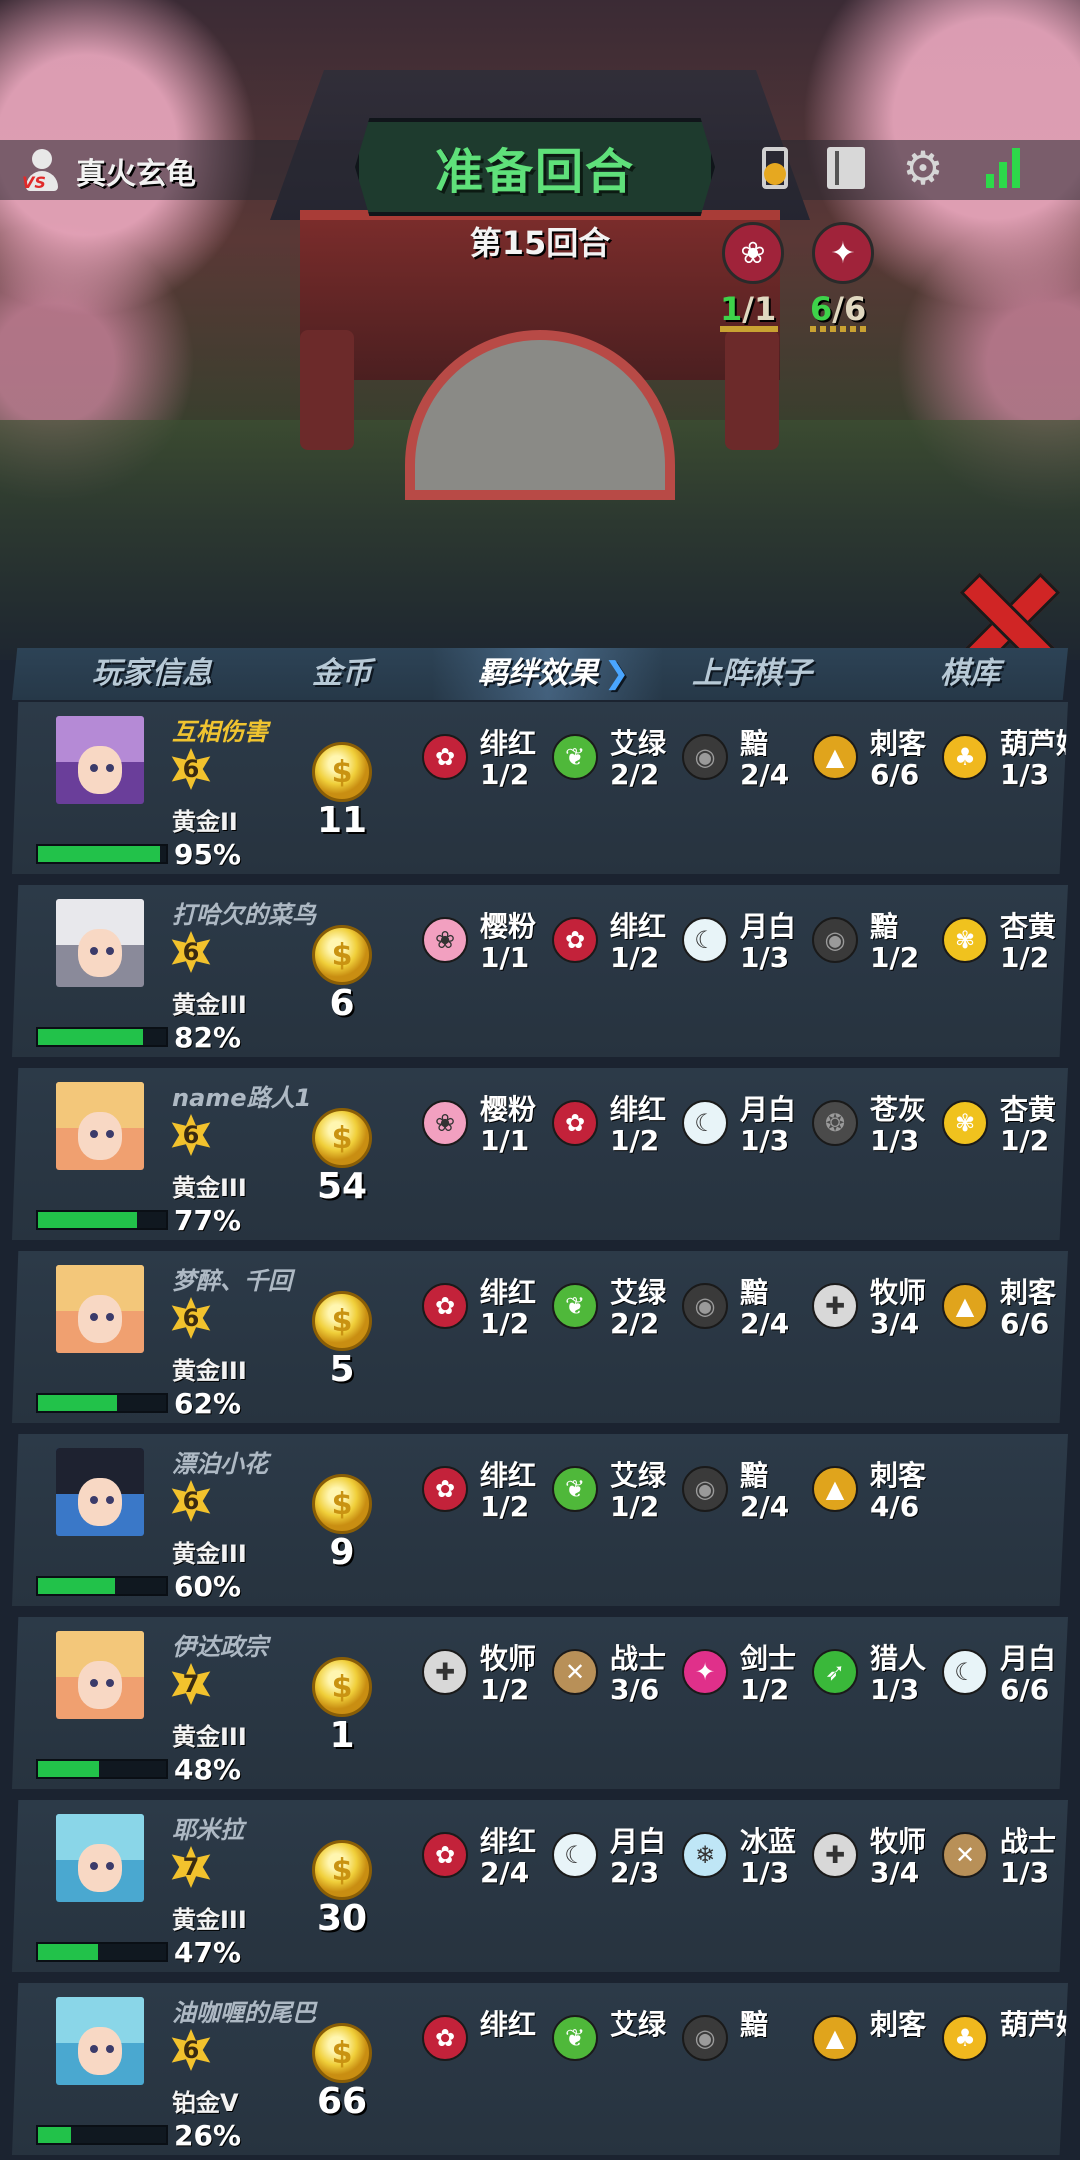 The width and height of the screenshot is (1080, 2160). Describe the element at coordinates (846, 168) in the screenshot. I see `handbook-icon` at that location.